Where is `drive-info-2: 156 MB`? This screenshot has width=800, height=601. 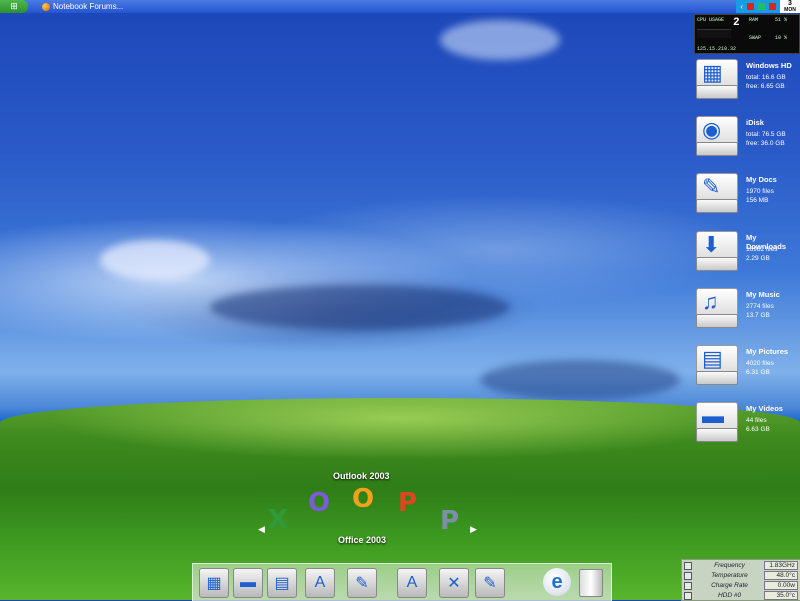 drive-info-2: 156 MB is located at coordinates (757, 200).